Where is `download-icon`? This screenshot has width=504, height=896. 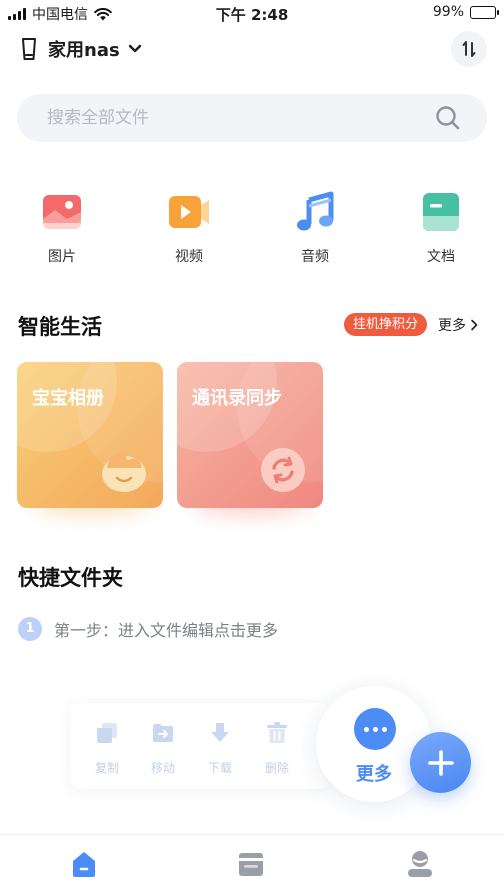
download-icon is located at coordinates (220, 732).